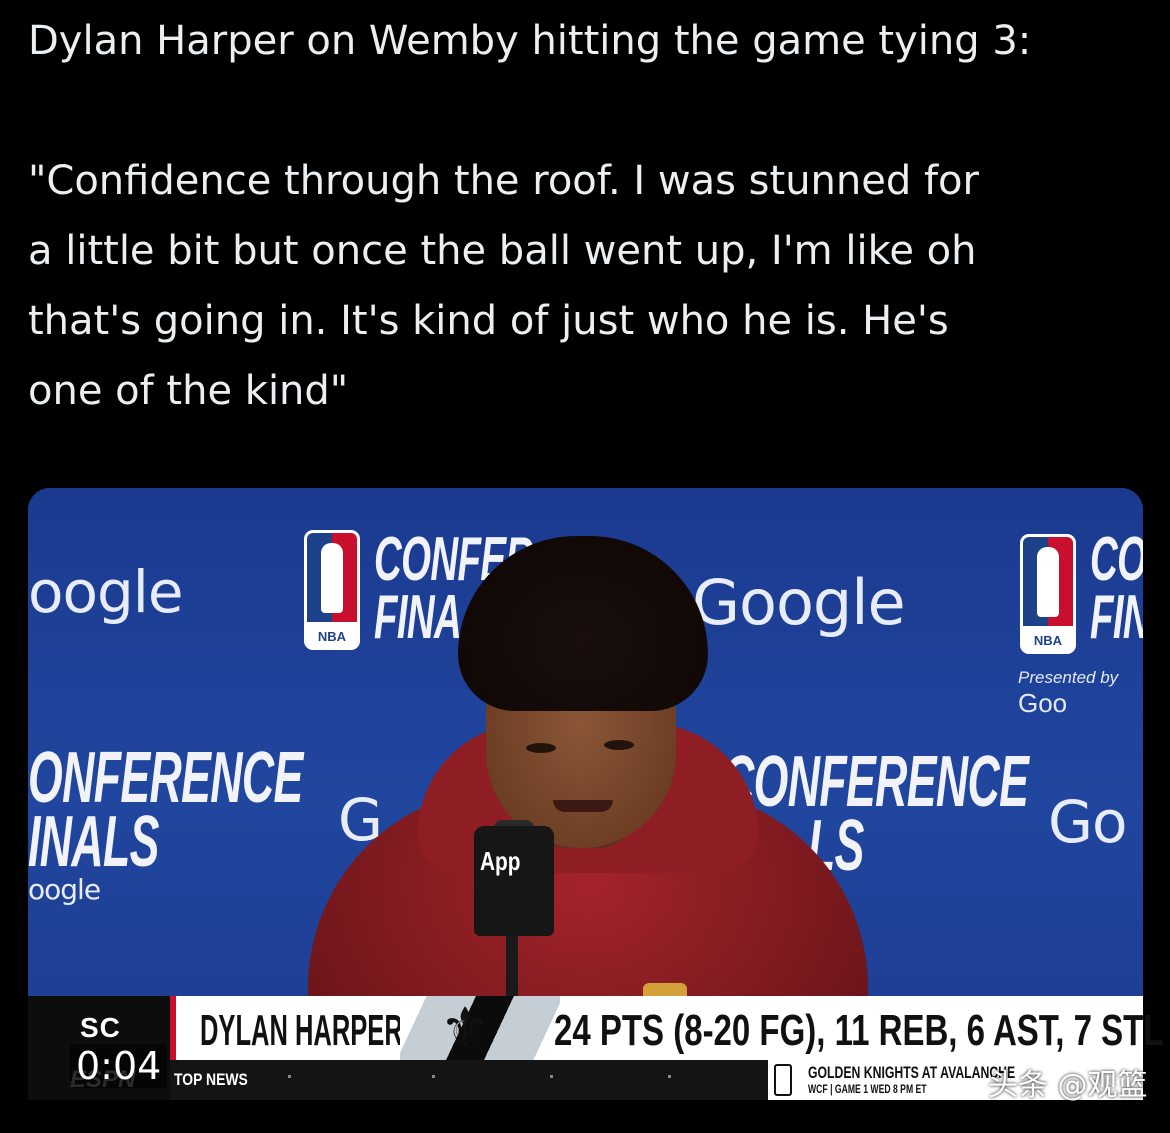 Image resolution: width=1170 pixels, height=1133 pixels. I want to click on spurs-logo-icon: ⚜, so click(465, 1027).